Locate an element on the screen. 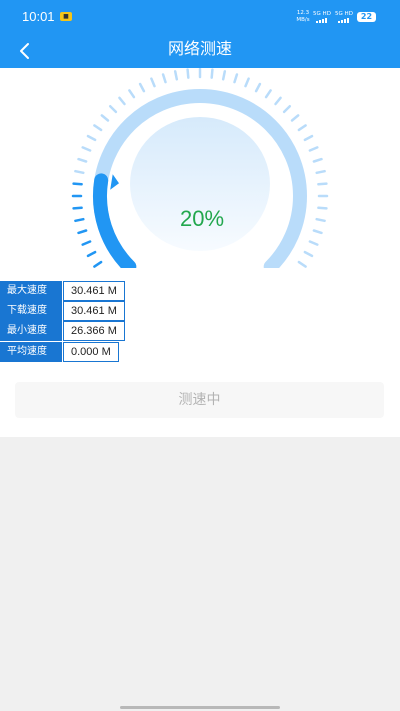  network-speed-indicator: 12.3 MB/s is located at coordinates (303, 16).